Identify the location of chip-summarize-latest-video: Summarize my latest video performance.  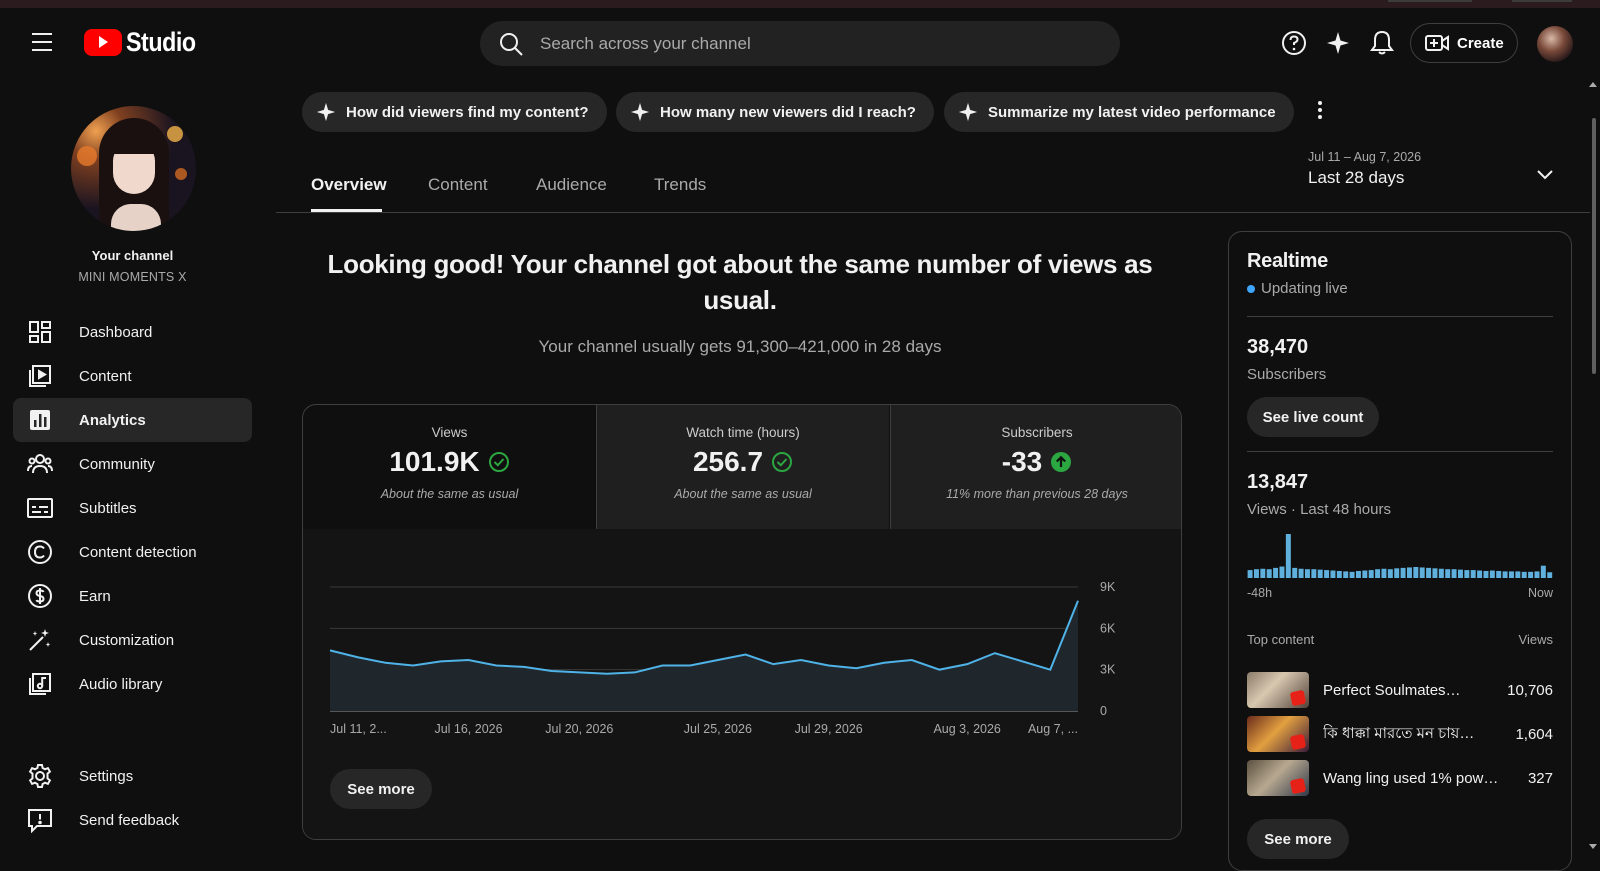
(1119, 112).